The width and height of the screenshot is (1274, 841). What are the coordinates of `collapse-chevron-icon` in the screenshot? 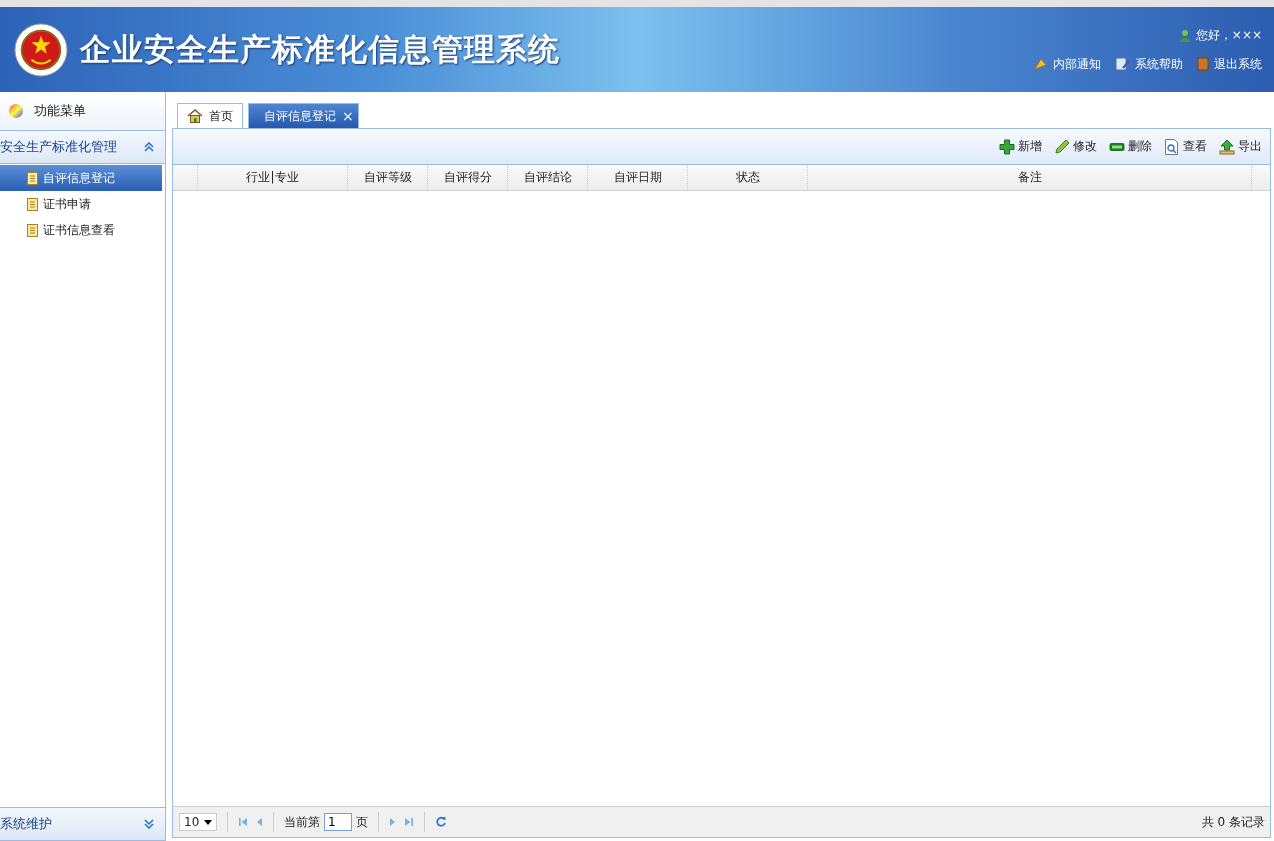 It's located at (149, 147).